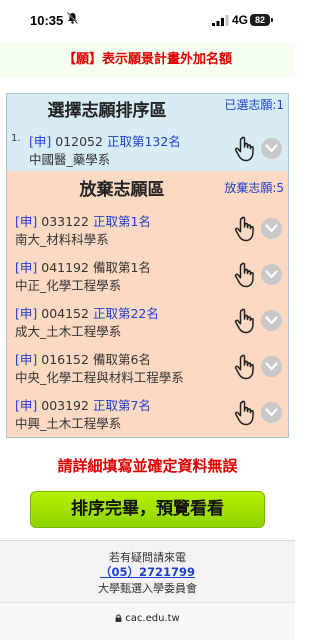 Image resolution: width=320 pixels, height=640 pixels. I want to click on status-time: 10:35, so click(47, 20).